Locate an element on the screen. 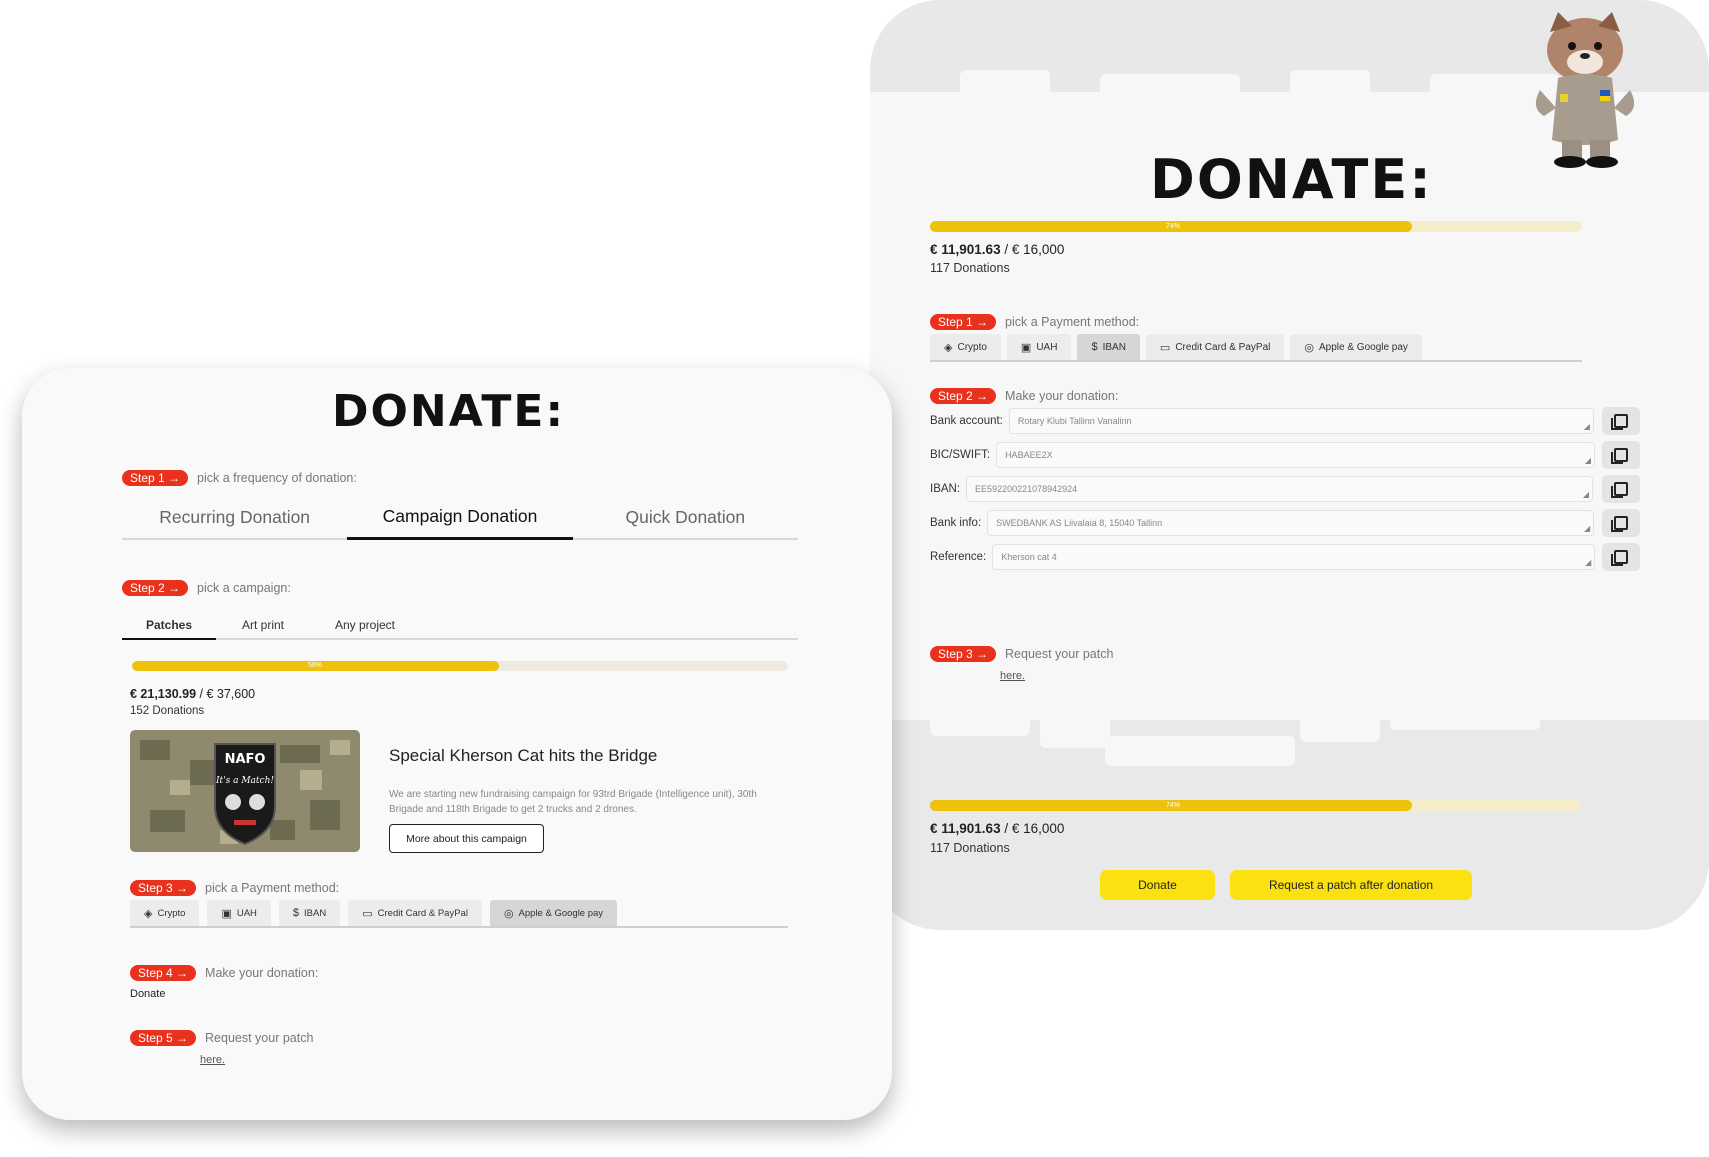 The image size is (1709, 1157). amount-text: € 11,901.63 / € 16,000 is located at coordinates (997, 249).